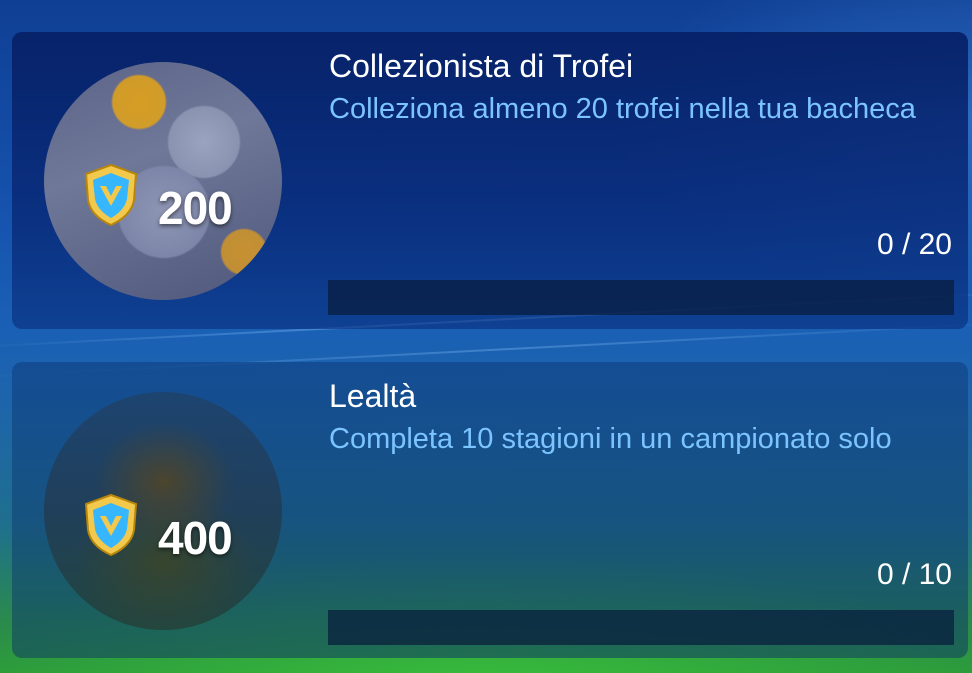 This screenshot has width=972, height=673. What do you see at coordinates (481, 66) in the screenshot?
I see `achievement-title: Collezionista di Trofei` at bounding box center [481, 66].